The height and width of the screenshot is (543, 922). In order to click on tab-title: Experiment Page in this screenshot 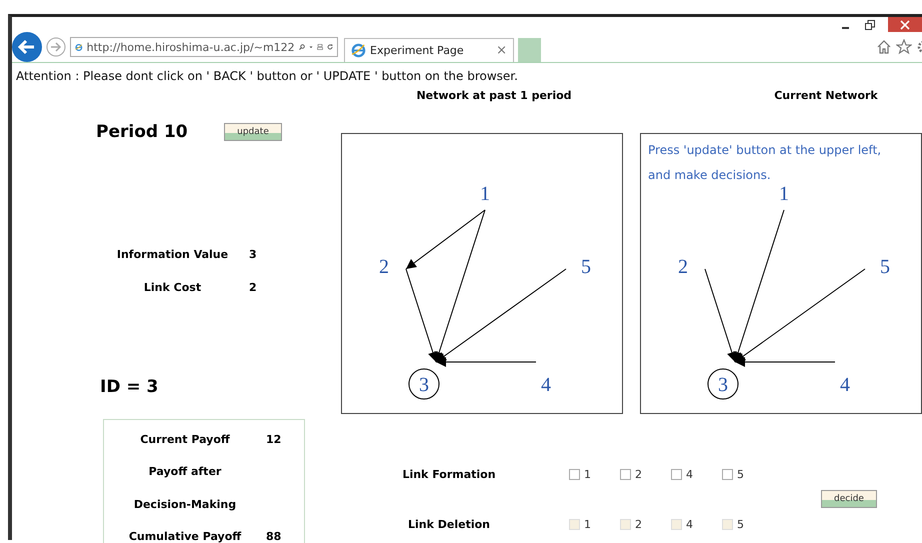, I will do `click(417, 50)`.